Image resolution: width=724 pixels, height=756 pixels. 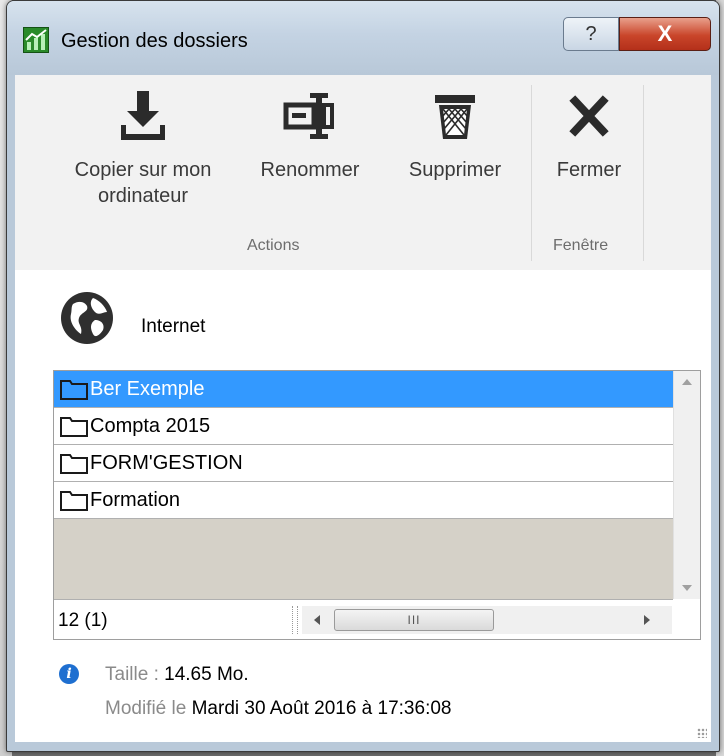 What do you see at coordinates (135, 500) in the screenshot?
I see `folder-name: Formation` at bounding box center [135, 500].